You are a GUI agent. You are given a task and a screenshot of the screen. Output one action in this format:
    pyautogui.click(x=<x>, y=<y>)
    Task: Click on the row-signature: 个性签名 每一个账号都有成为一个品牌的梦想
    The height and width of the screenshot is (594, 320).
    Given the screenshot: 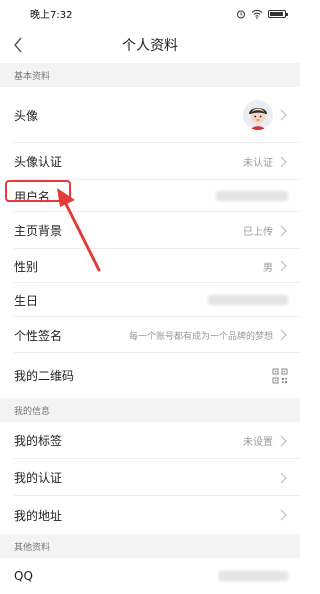 What is the action you would take?
    pyautogui.click(x=150, y=335)
    